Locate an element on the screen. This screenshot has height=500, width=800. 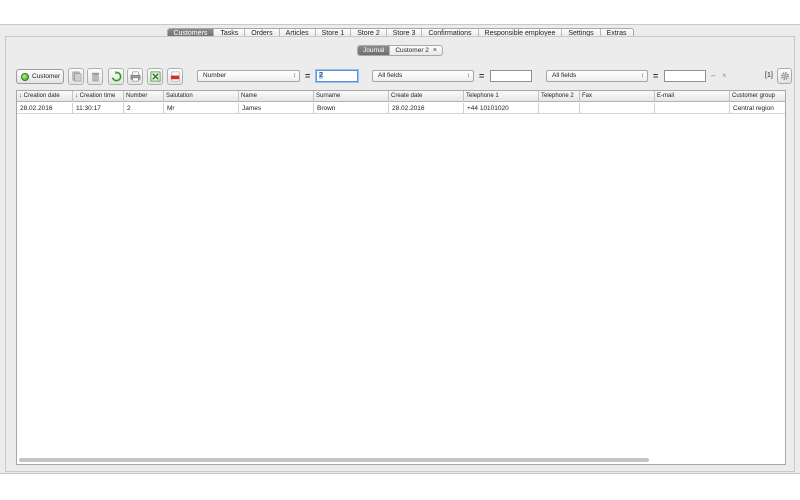
filter3-equals: = is located at coordinates (656, 76).